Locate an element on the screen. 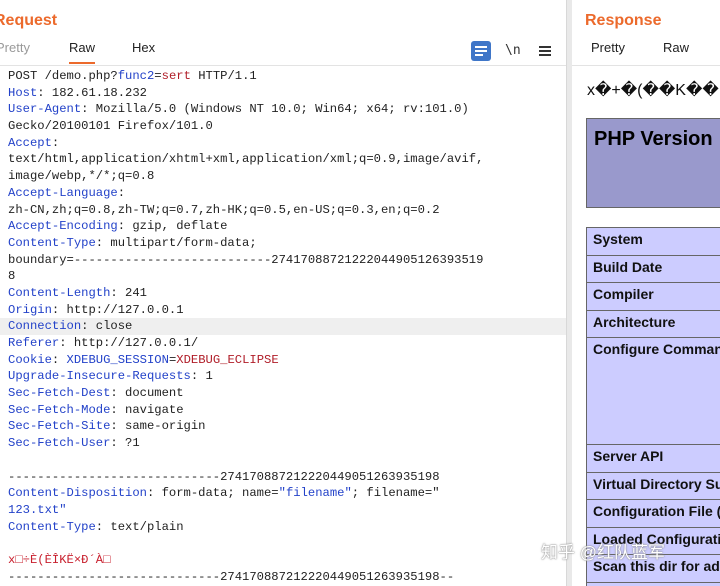 This screenshot has height=586, width=720. line-text: sert is located at coordinates (176, 76).